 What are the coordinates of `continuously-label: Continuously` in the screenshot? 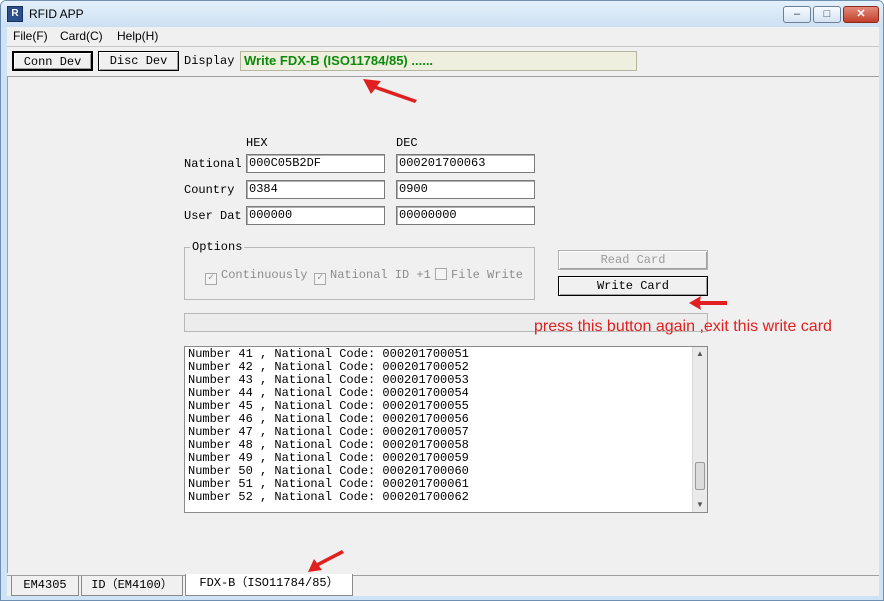 It's located at (264, 275).